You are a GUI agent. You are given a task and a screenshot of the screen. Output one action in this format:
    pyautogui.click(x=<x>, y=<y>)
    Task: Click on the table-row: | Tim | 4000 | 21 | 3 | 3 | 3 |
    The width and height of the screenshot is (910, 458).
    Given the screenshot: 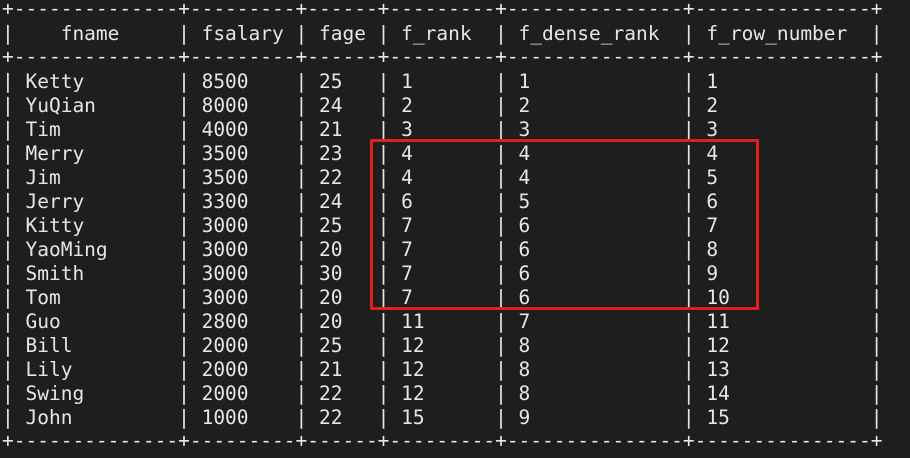 What is the action you would take?
    pyautogui.click(x=442, y=129)
    